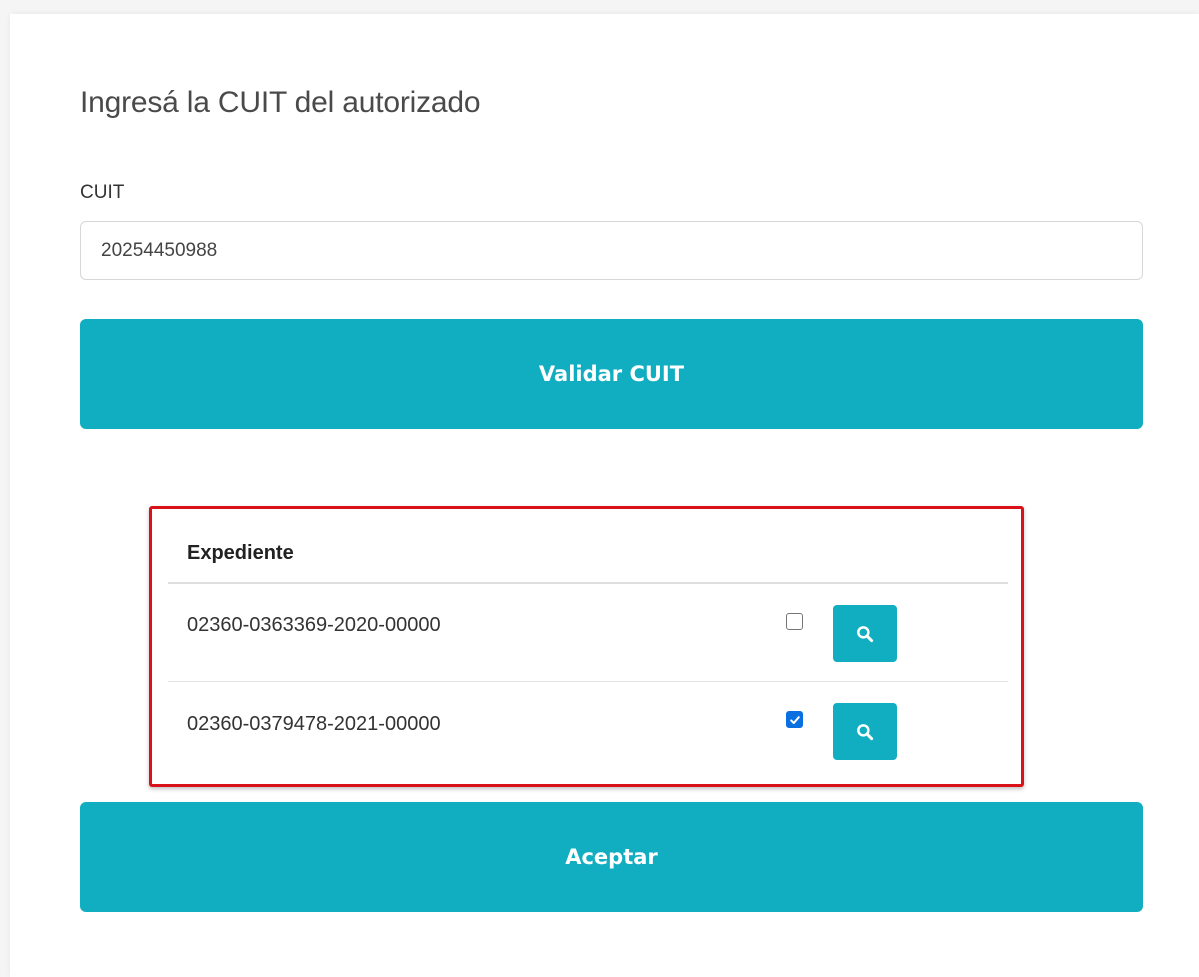 The width and height of the screenshot is (1199, 977). I want to click on table-row: 02360-0363369-2020-00000, so click(588, 633).